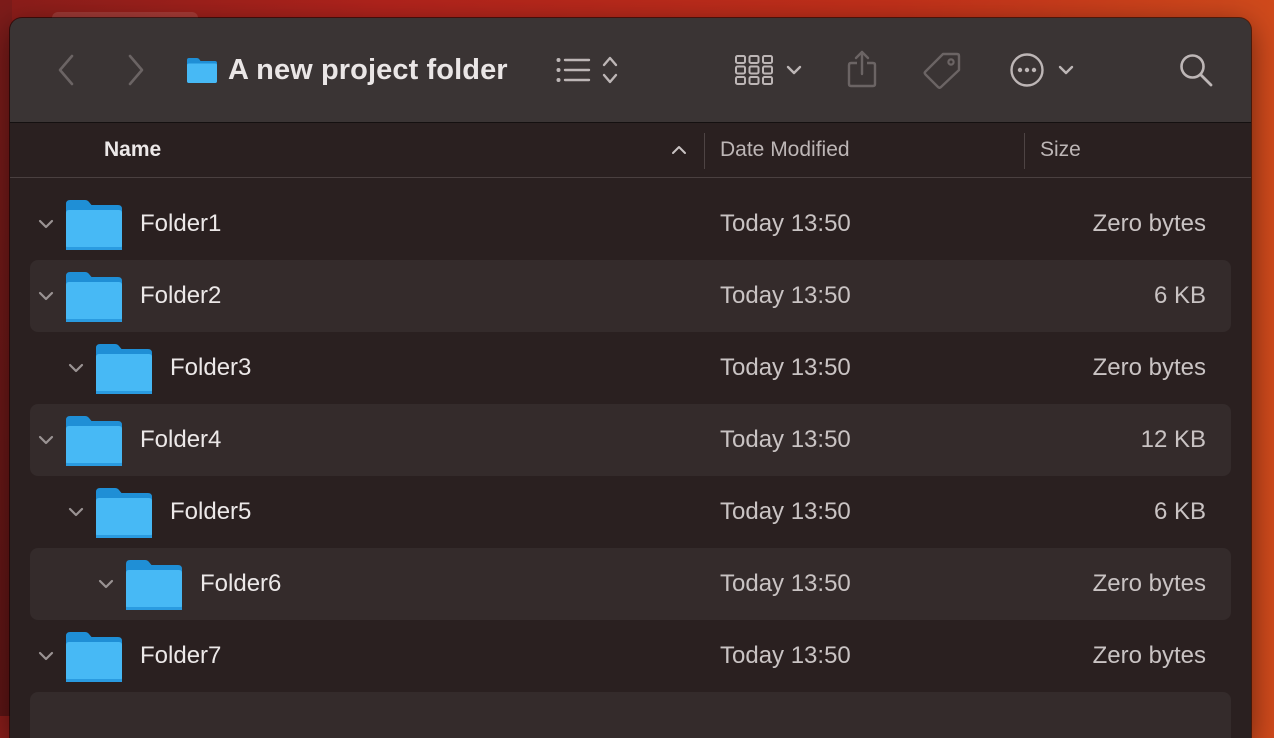 The height and width of the screenshot is (738, 1274). I want to click on chevron-right-icon, so click(136, 70).